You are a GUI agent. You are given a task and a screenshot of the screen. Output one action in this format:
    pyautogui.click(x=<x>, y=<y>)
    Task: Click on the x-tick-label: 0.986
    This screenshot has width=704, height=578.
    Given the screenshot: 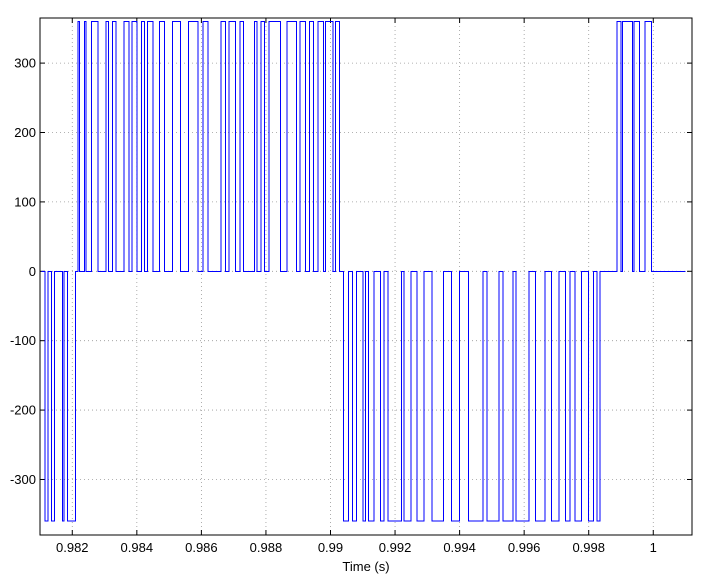 What is the action you would take?
    pyautogui.click(x=201, y=547)
    